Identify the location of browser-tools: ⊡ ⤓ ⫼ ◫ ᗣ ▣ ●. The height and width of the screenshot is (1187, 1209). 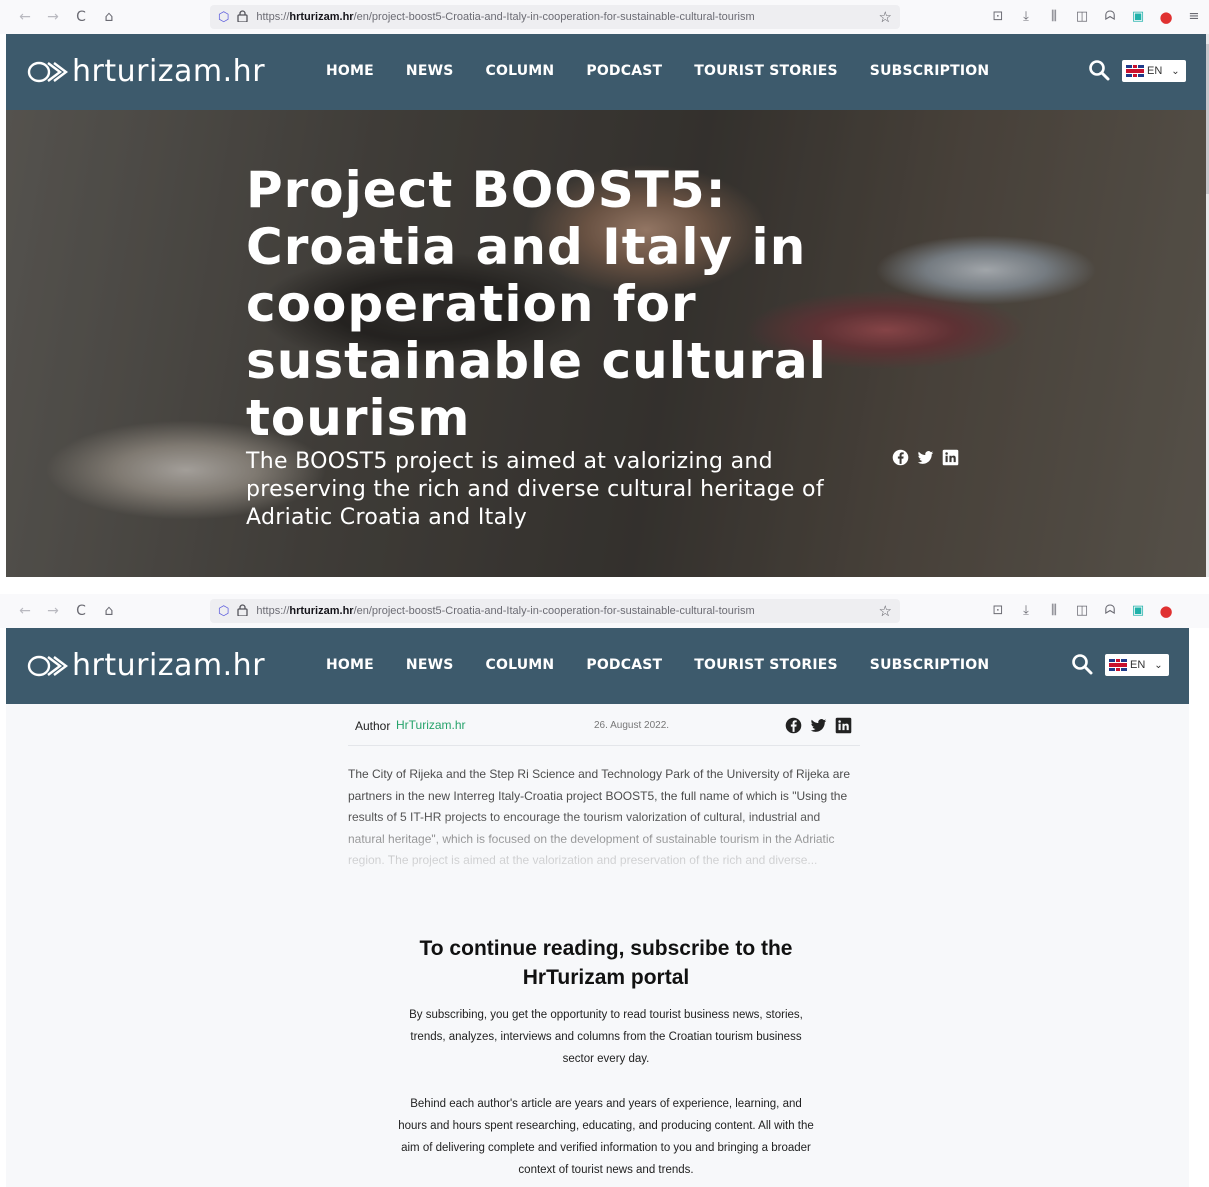
(1082, 611).